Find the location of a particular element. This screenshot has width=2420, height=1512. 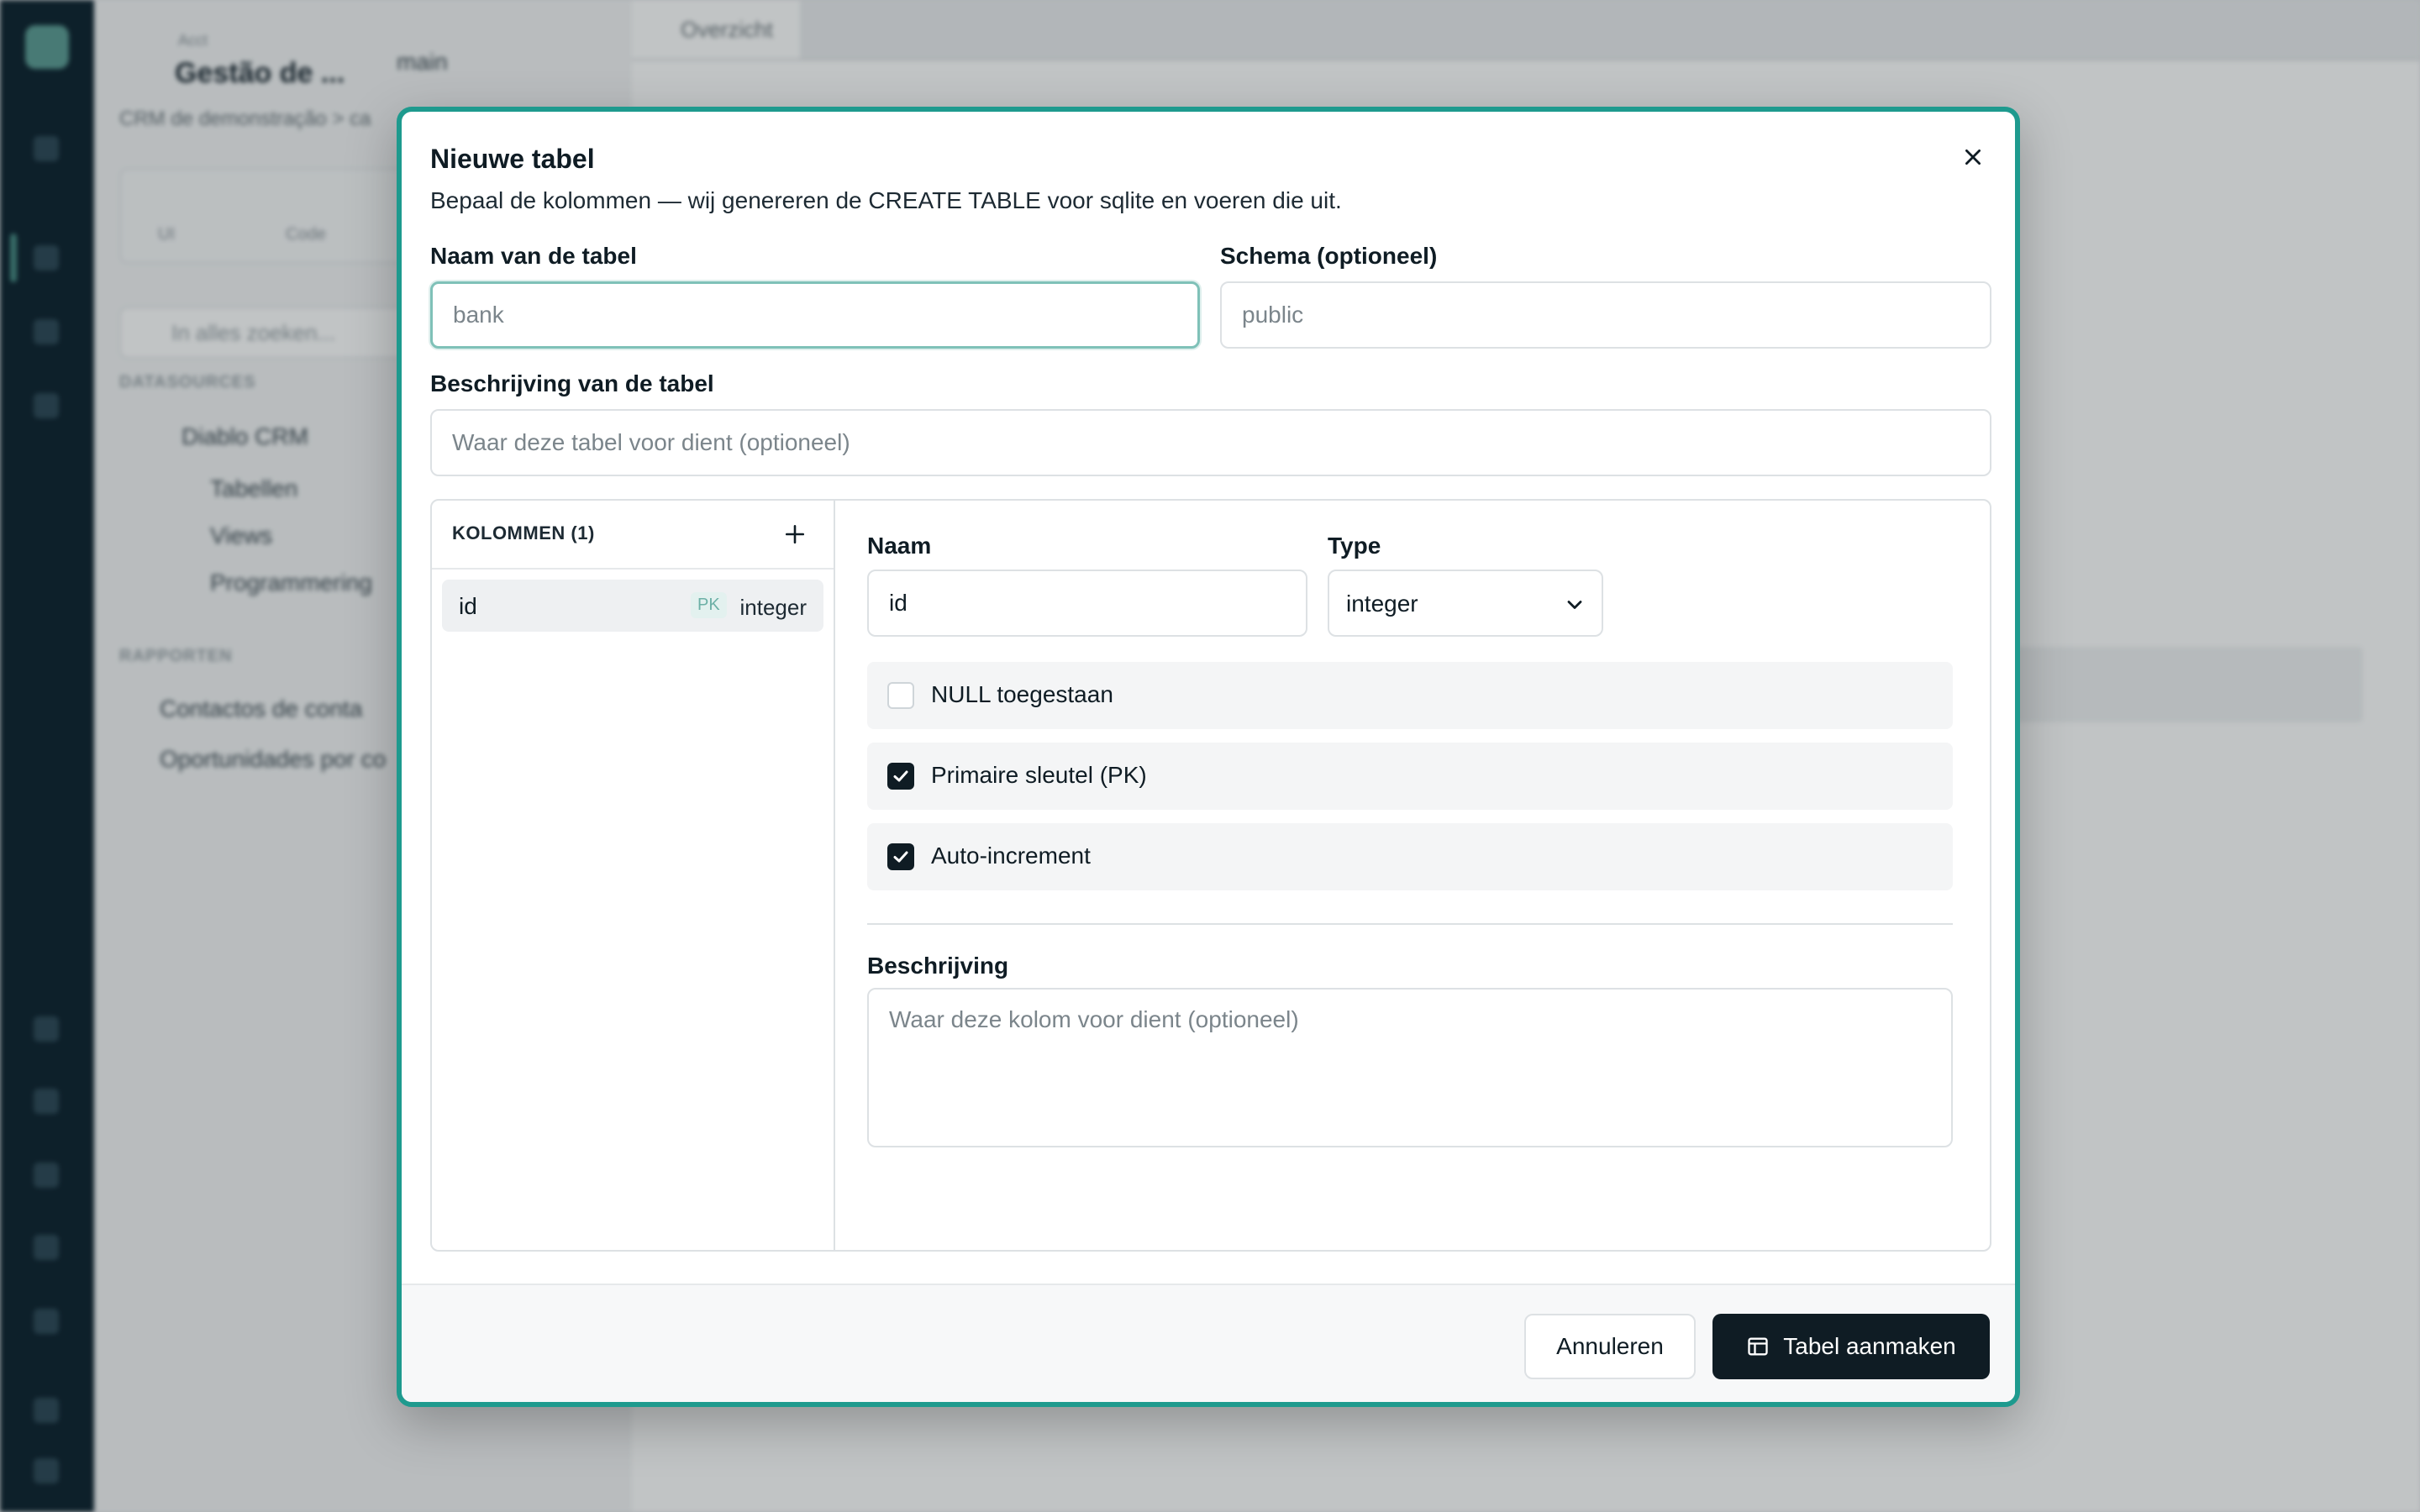

columns-panel: KOLOMMEN (1) id PK integer is located at coordinates (633, 875).